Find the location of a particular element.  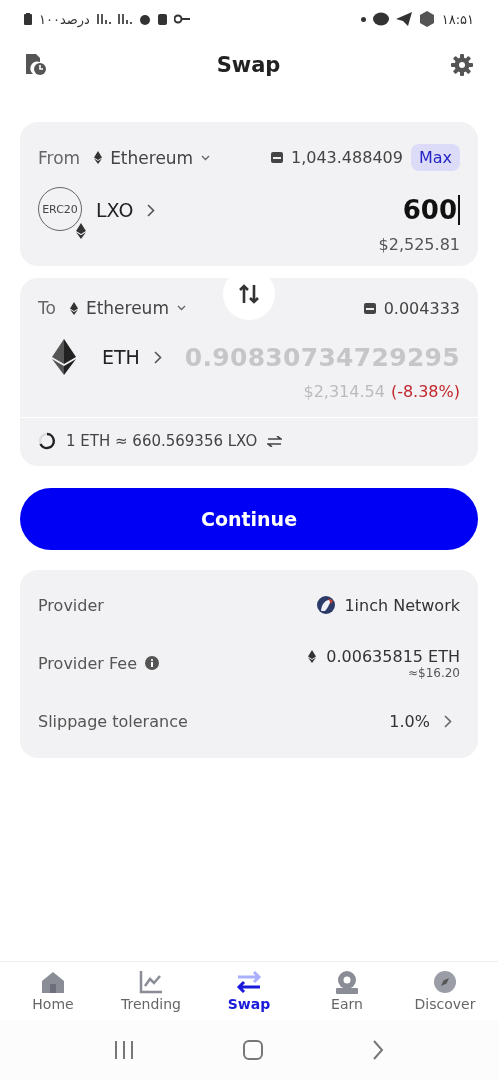

detail-value: 1inch Network is located at coordinates (402, 605).